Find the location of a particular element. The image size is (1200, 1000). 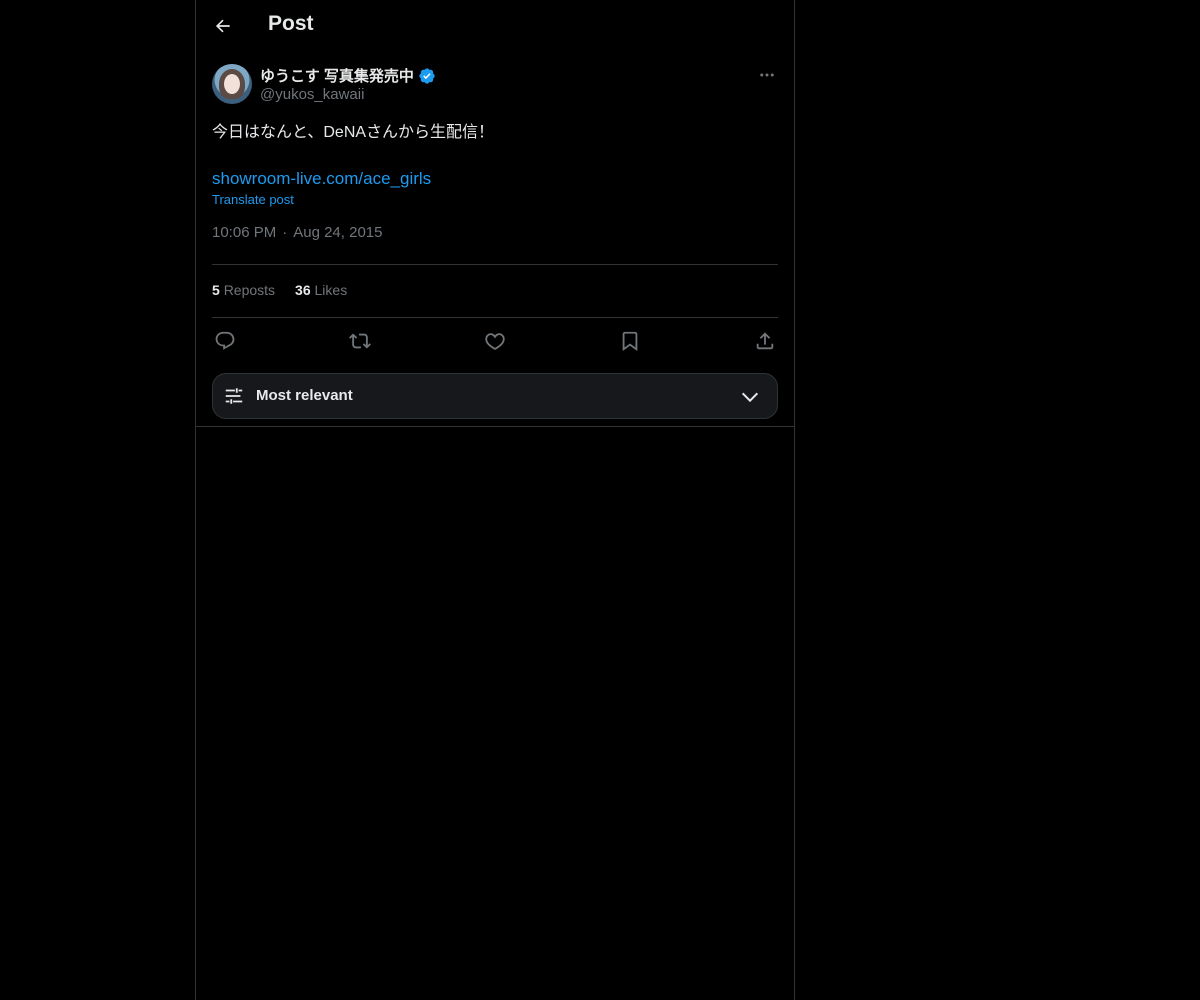

tweet-date: Aug 24, 2015 is located at coordinates (337, 232).